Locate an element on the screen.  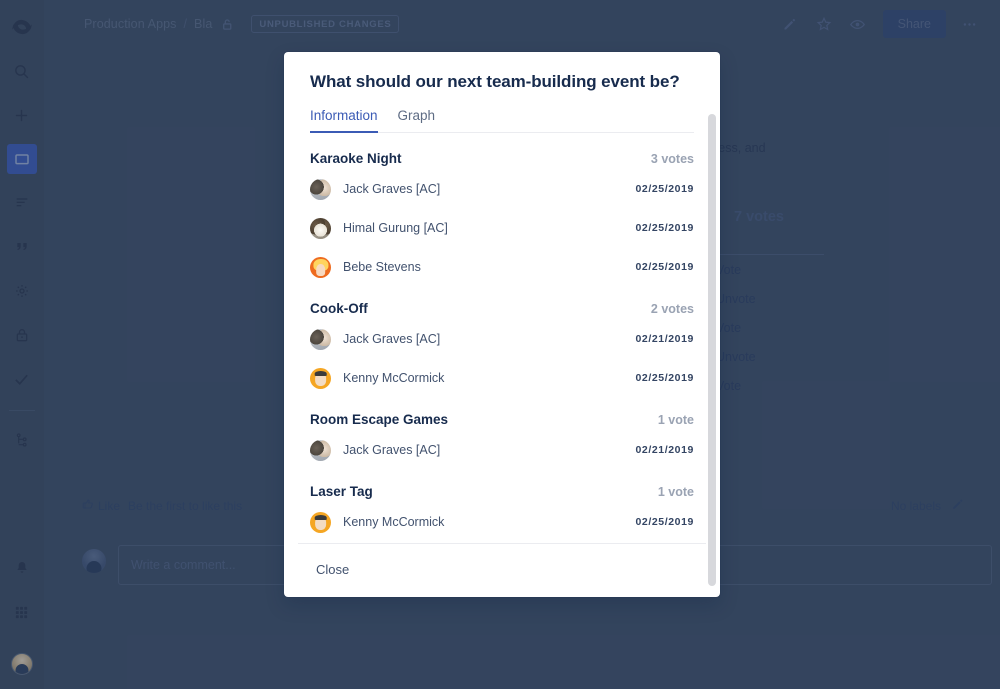
poll-option-header: Room Escape Games 1 vote is located at coordinates (502, 410).